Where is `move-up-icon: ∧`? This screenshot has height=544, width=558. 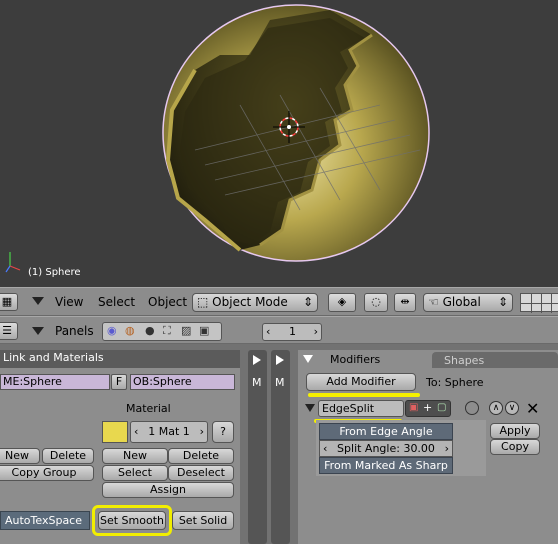
move-up-icon: ∧ is located at coordinates (496, 408).